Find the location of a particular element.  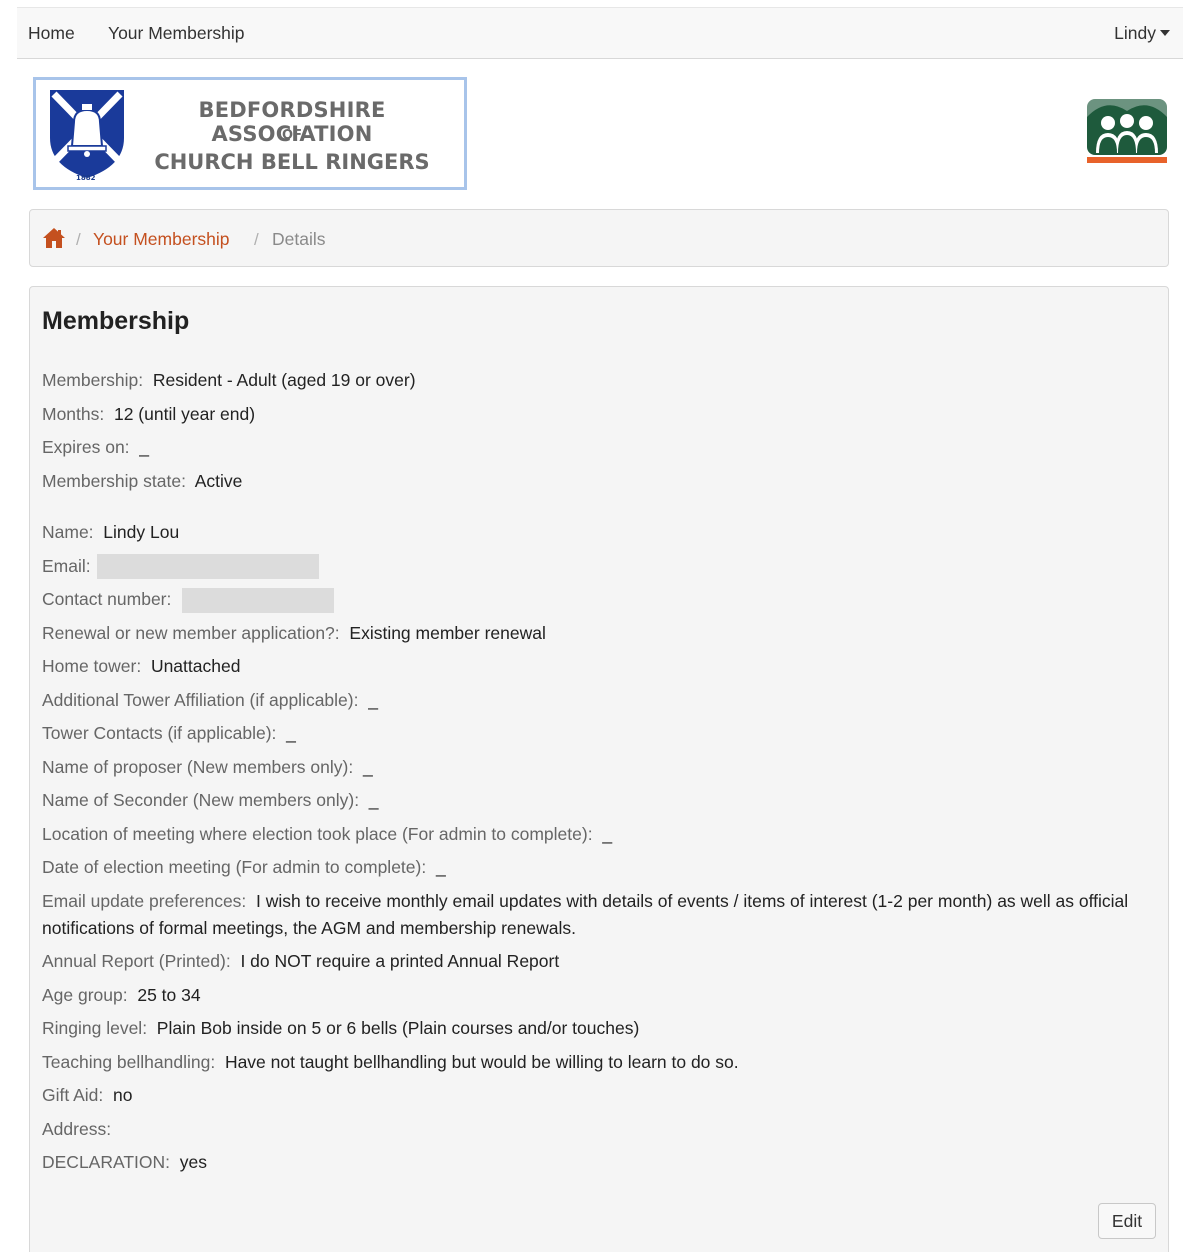

redacted-contact-number is located at coordinates (258, 600).